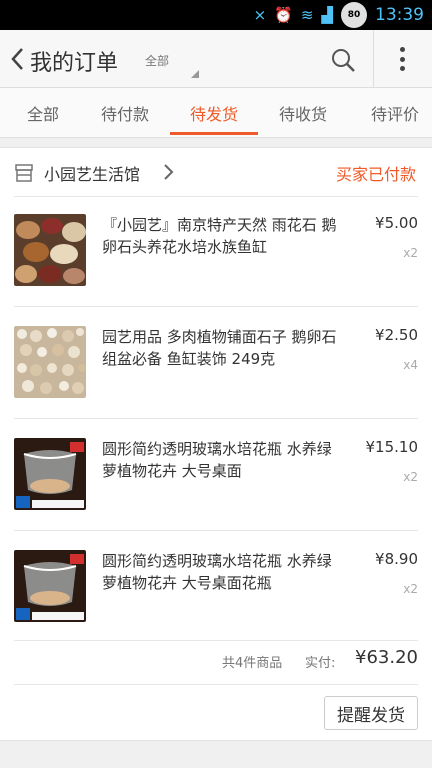 This screenshot has height=768, width=432. I want to click on order-summary: 共4件商品 实付: ¥63.20, so click(216, 662).